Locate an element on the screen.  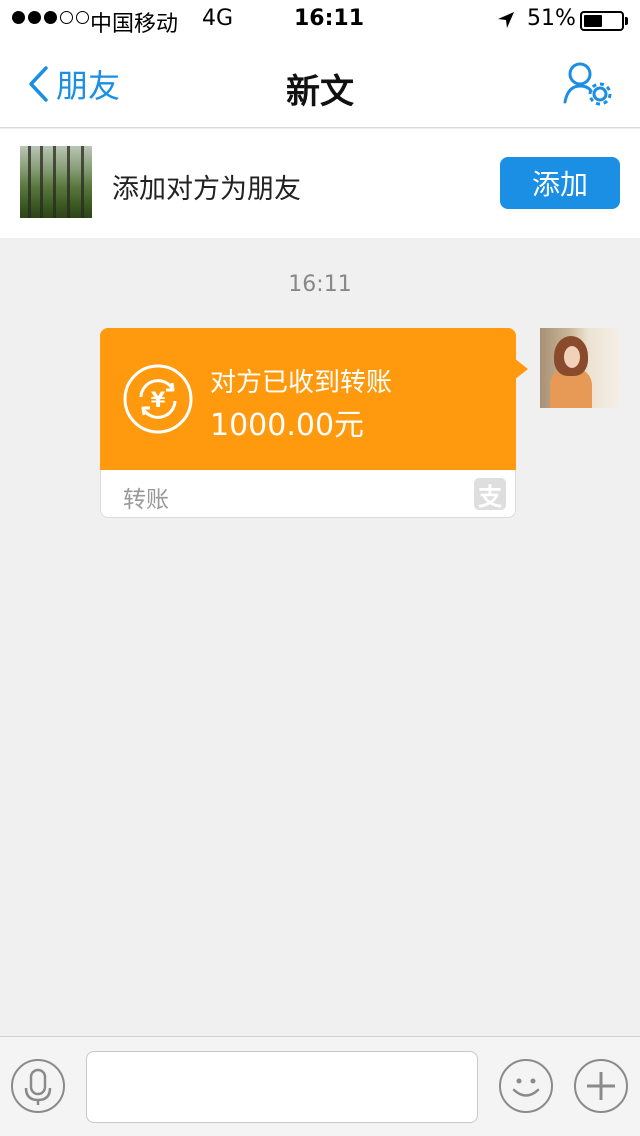
transfer-status: 对方已收到转账 is located at coordinates (301, 383).